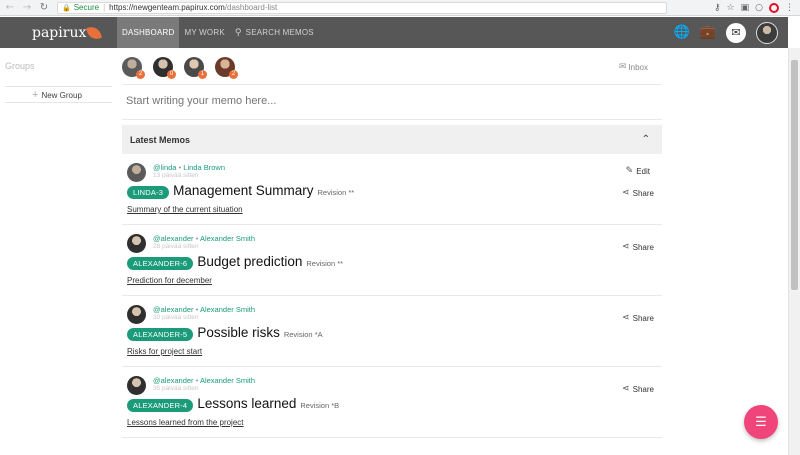  I want to click on notification-badge: 1, so click(202, 74).